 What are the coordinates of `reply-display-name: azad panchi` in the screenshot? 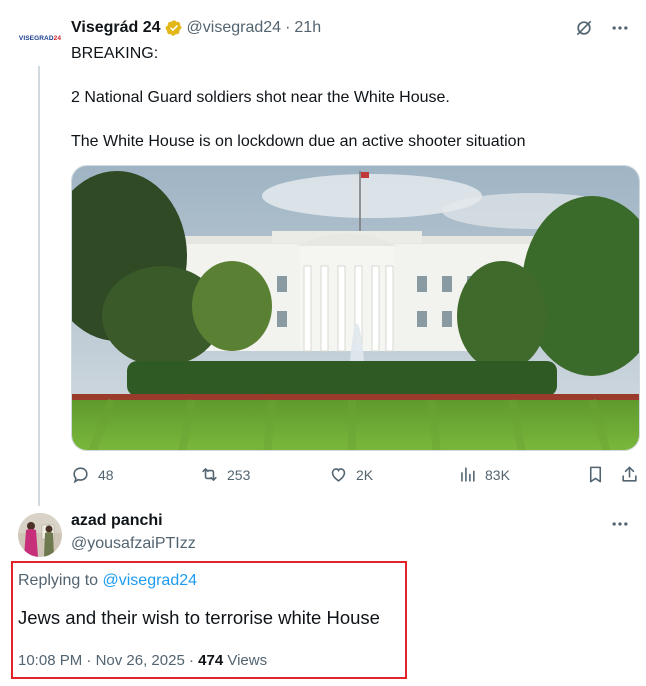 It's located at (117, 521).